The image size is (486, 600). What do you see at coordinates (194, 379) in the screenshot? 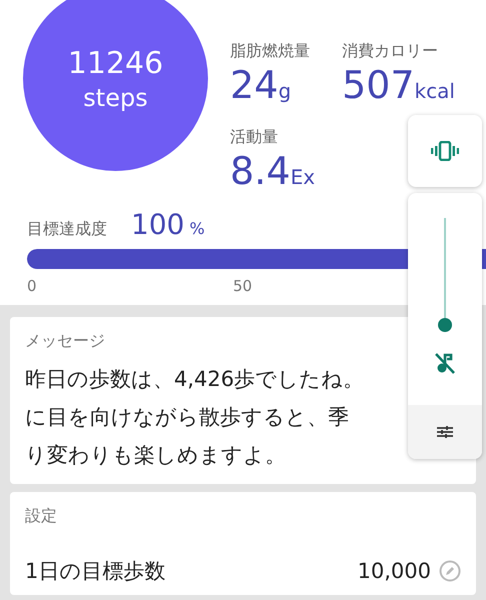
I see `message-text: 昨日の歩数は、4,426歩でしたね。` at bounding box center [194, 379].